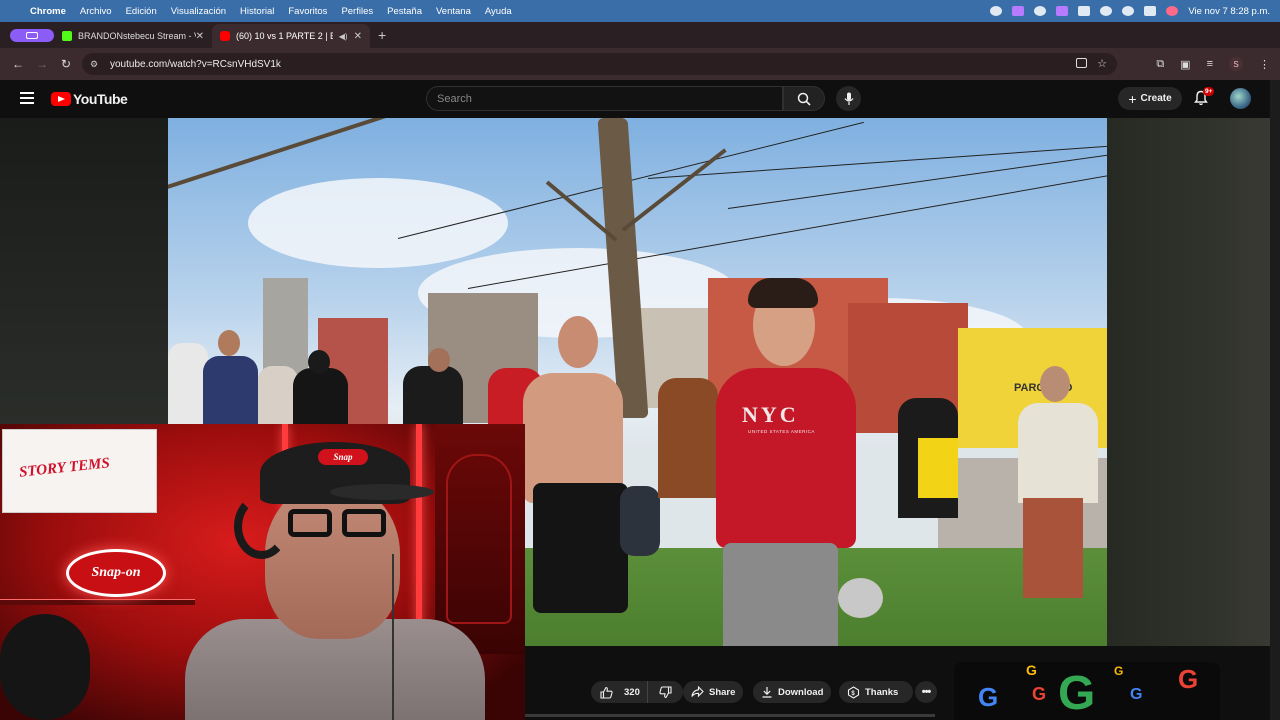  Describe the element at coordinates (1275, 400) in the screenshot. I see `scrollbar-edge` at that location.